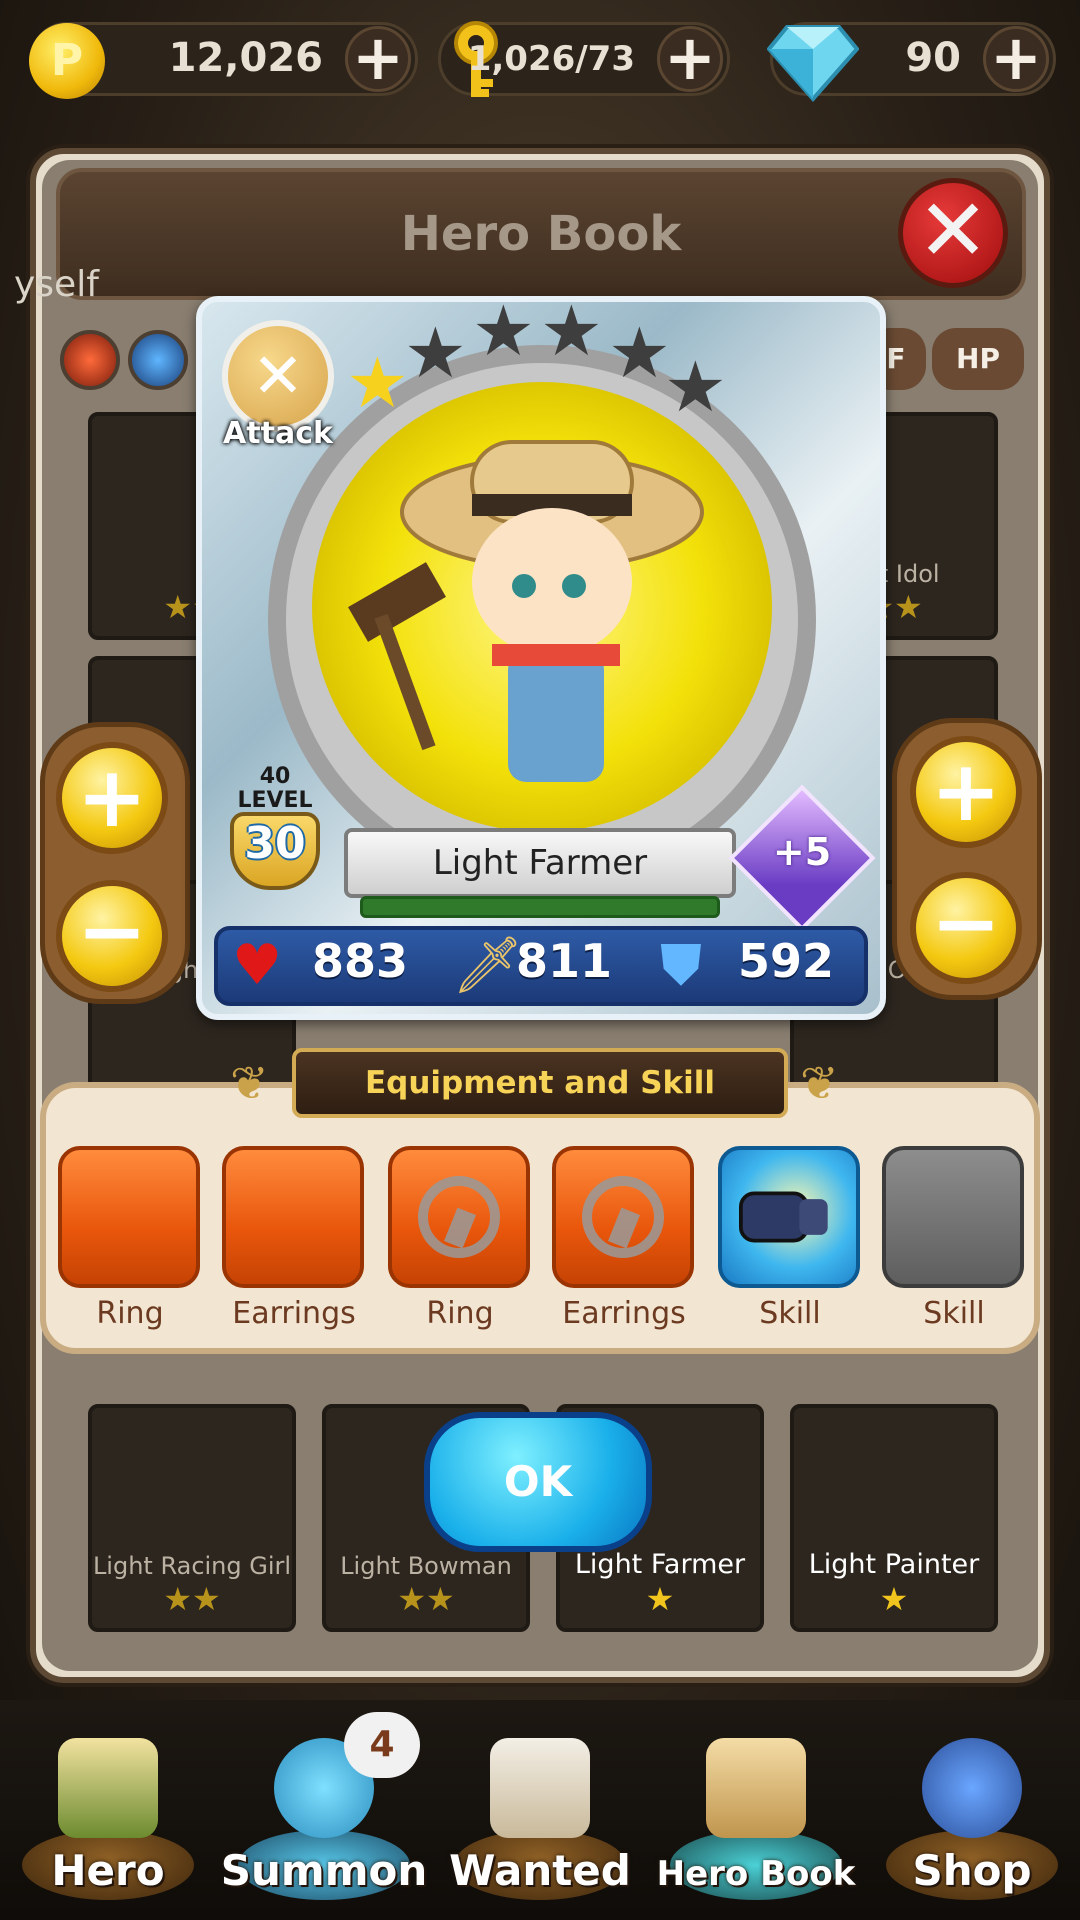  What do you see at coordinates (158, 360) in the screenshot?
I see `water-filter-icon` at bounding box center [158, 360].